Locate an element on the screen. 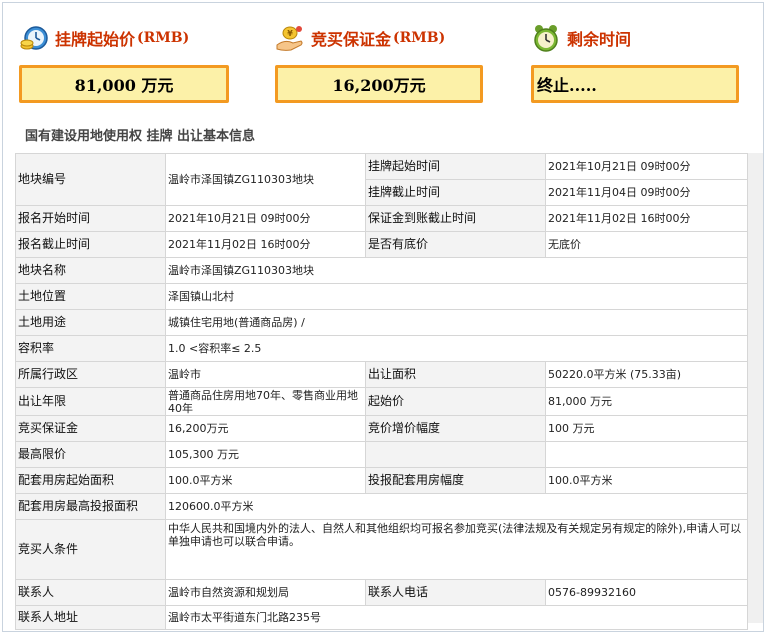 This screenshot has height=636, width=768. phone-label: 联系人电话 is located at coordinates (455, 592).